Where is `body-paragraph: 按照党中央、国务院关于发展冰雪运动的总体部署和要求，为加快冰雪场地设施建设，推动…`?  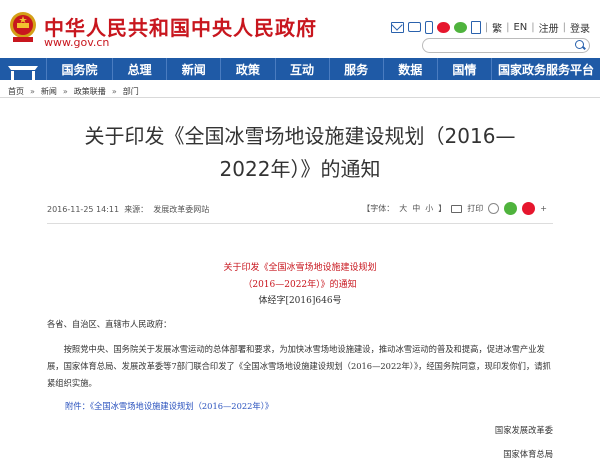
body-paragraph: 按照党中央、国务院关于发展冰雪运动的总体部署和要求，为加快冰雪场地设施建设，推动… is located at coordinates (299, 366).